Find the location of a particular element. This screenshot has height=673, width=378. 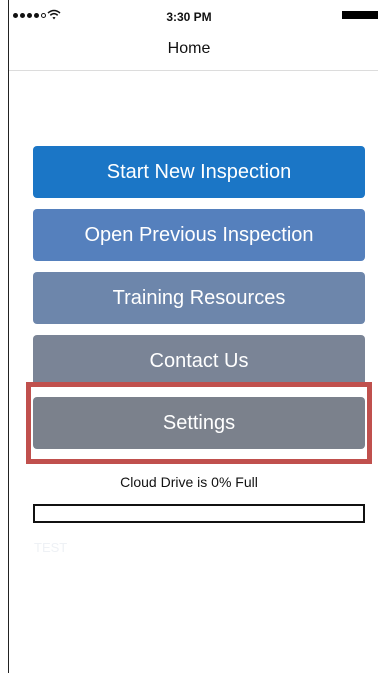

test-label: TEST is located at coordinates (51, 547).